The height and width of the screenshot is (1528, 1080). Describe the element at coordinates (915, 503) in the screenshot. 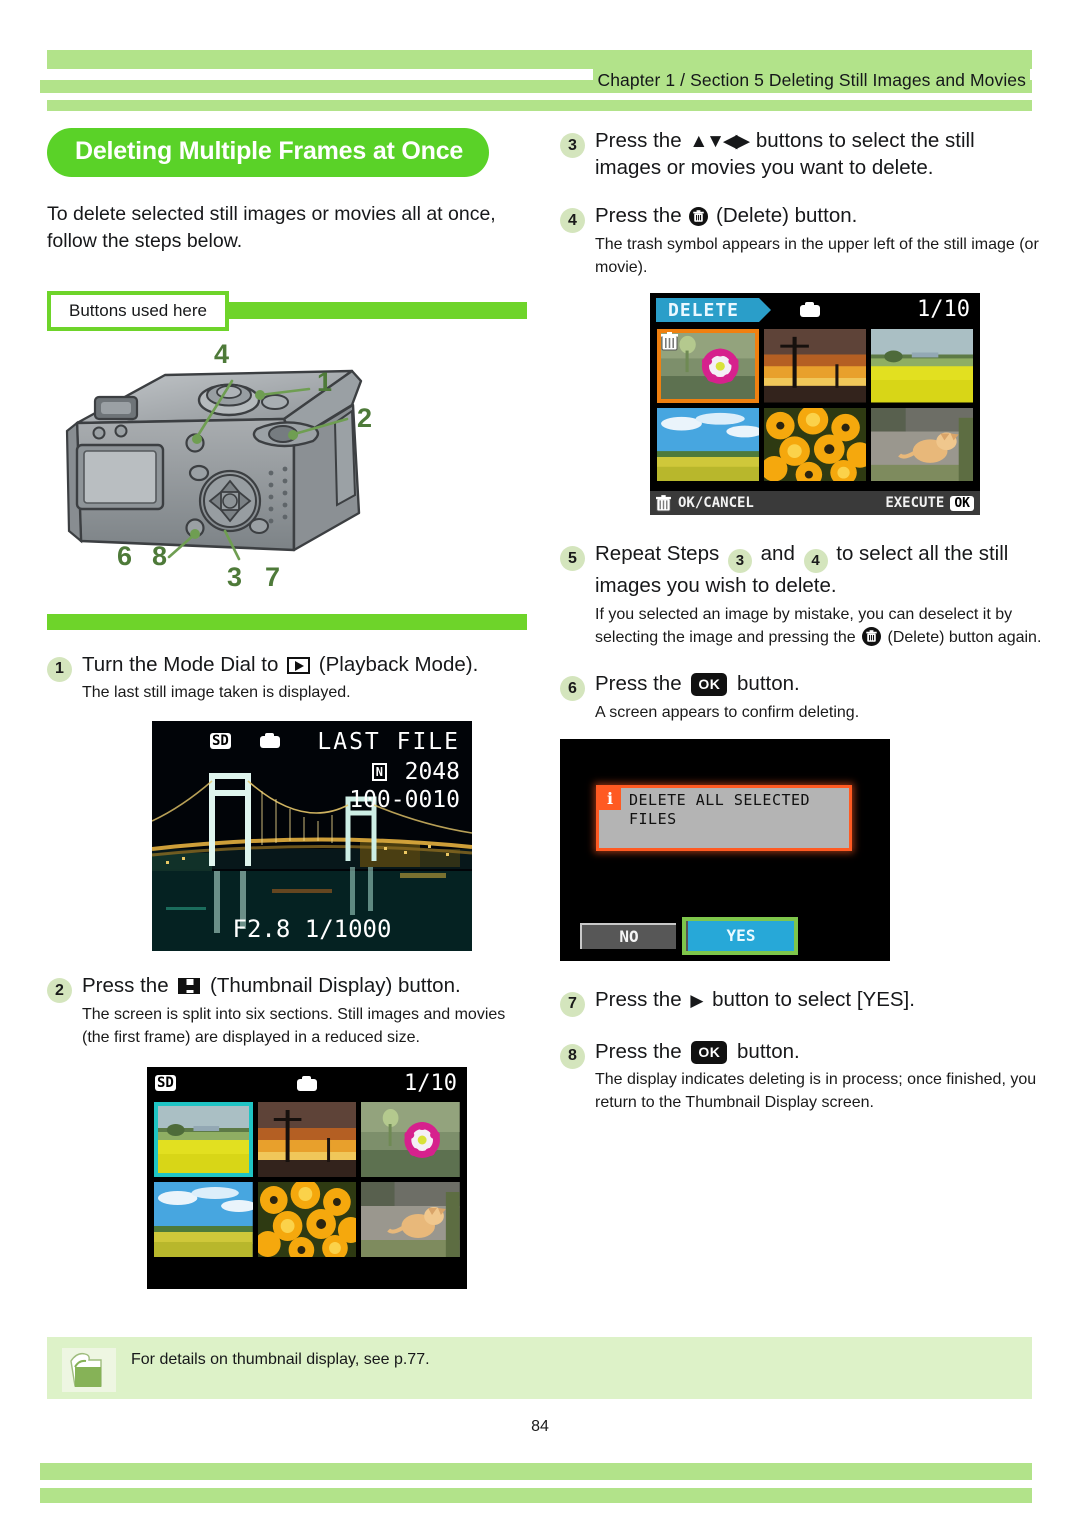

I see `footer-right-label: EXECUTE` at that location.